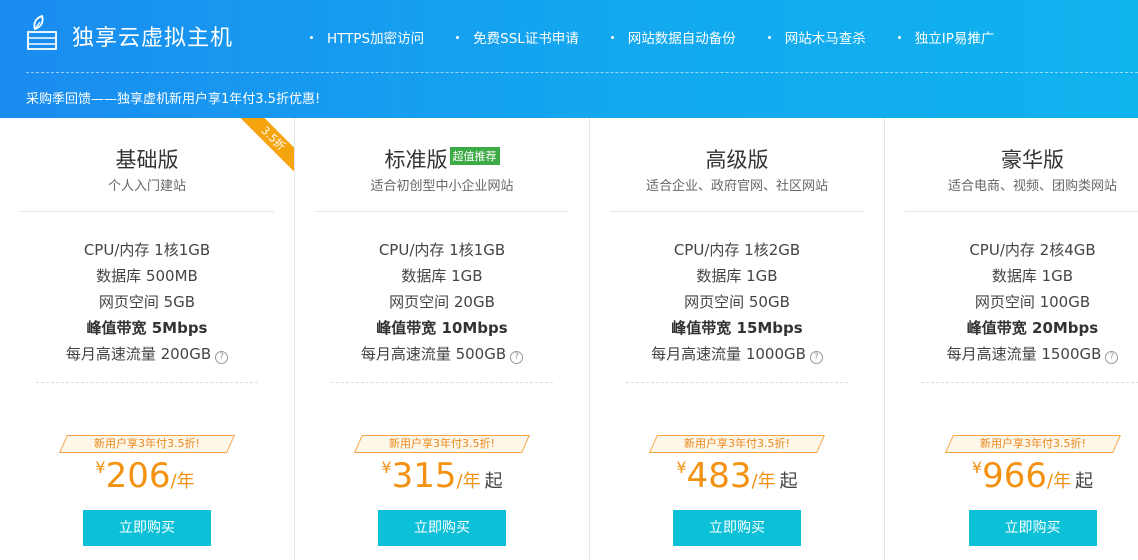 This screenshot has height=560, width=1138. I want to click on book-leaf-logo-icon, so click(42, 32).